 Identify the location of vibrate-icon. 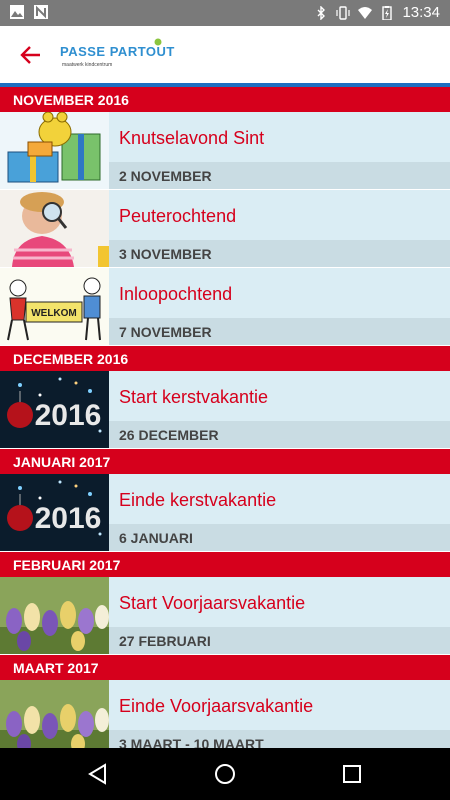
(343, 12).